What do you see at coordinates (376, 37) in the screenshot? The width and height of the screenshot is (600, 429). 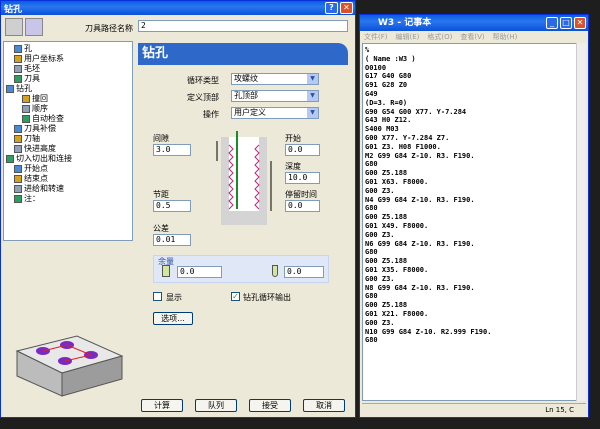 I see `menu-item: 文件(F)` at bounding box center [376, 37].